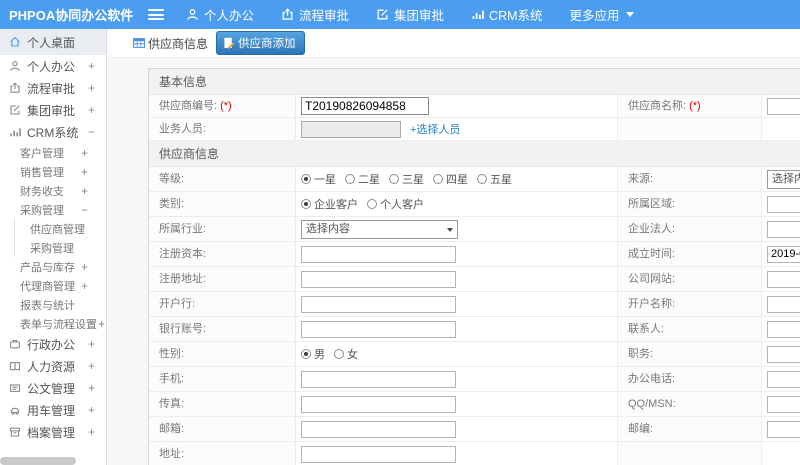 This screenshot has height=465, width=800. Describe the element at coordinates (53, 304) in the screenshot. I see `sidebar-item-reports: 报表与统计` at that location.